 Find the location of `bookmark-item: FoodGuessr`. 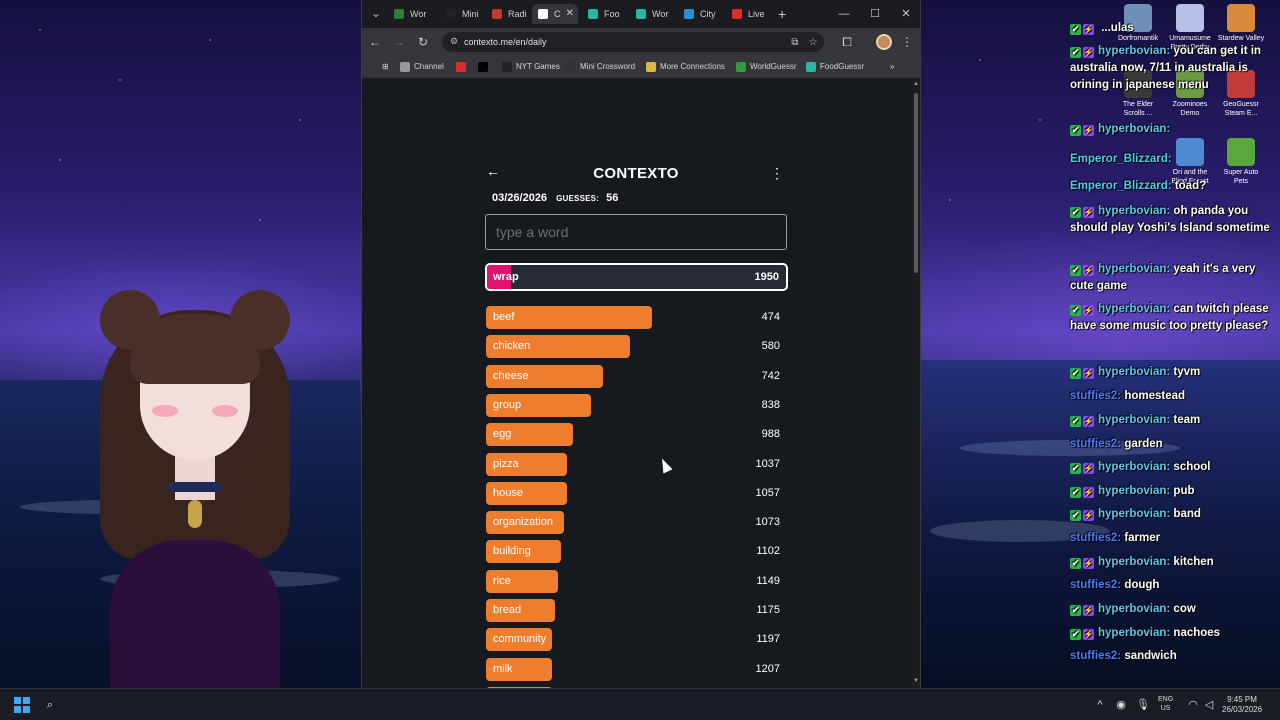

bookmark-item: FoodGuessr is located at coordinates (835, 67).